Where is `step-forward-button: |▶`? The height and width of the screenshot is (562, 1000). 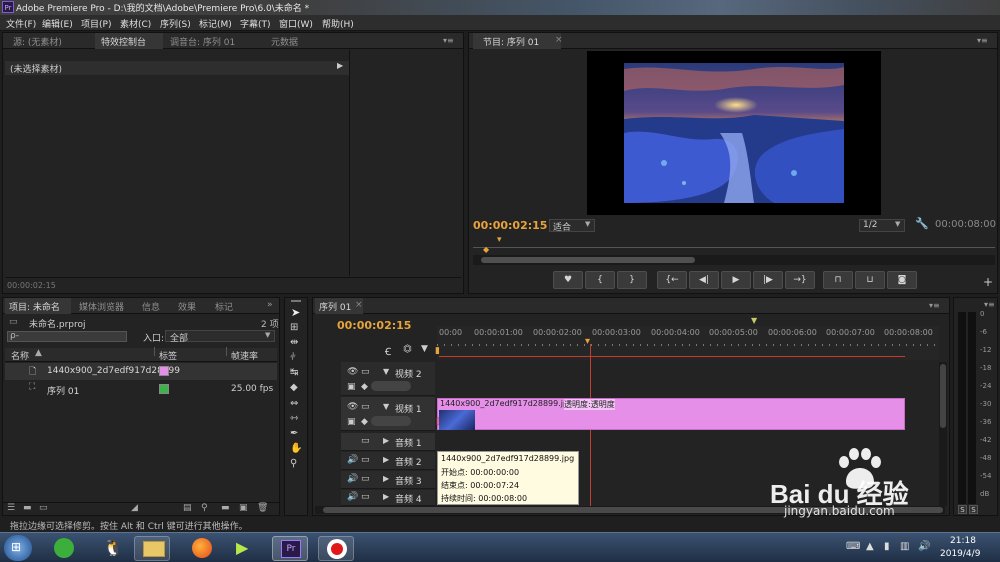
step-forward-button: |▶ is located at coordinates (768, 280).